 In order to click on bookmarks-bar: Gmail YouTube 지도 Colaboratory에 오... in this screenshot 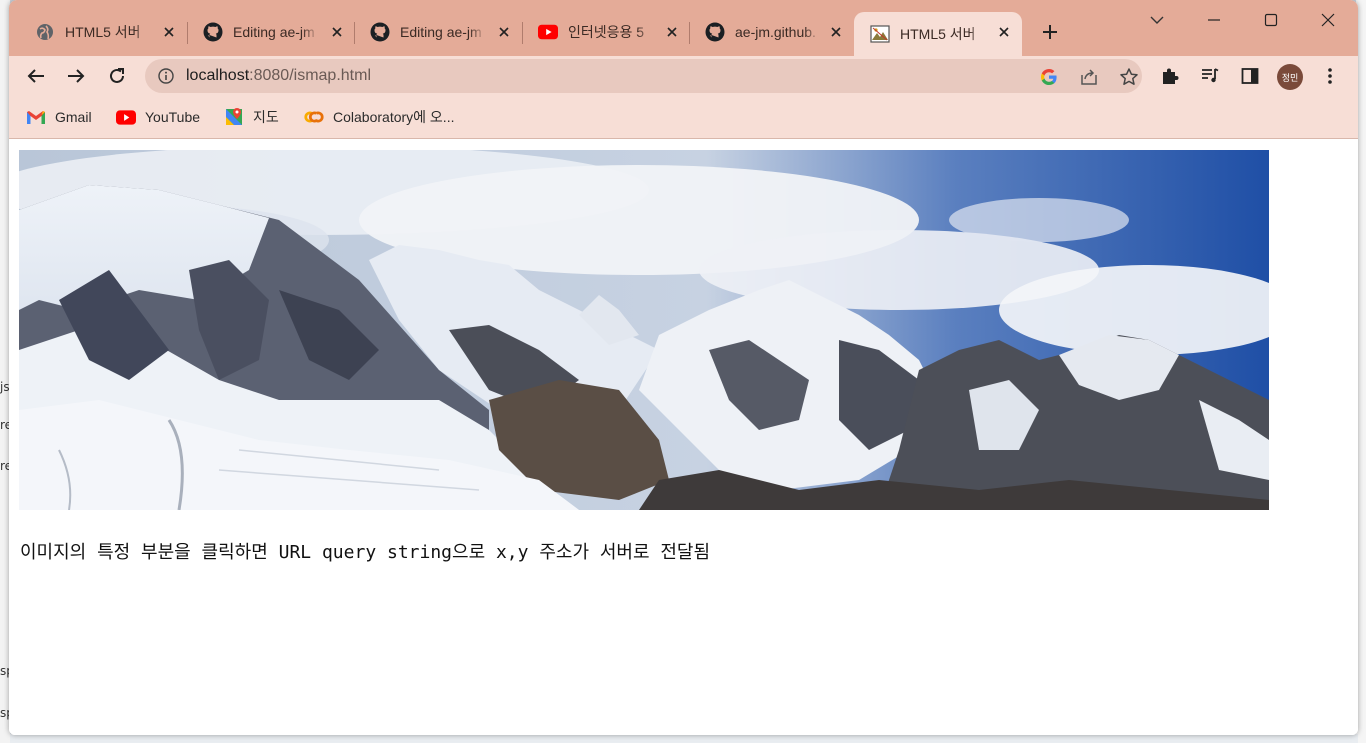, I will do `click(683, 118)`.